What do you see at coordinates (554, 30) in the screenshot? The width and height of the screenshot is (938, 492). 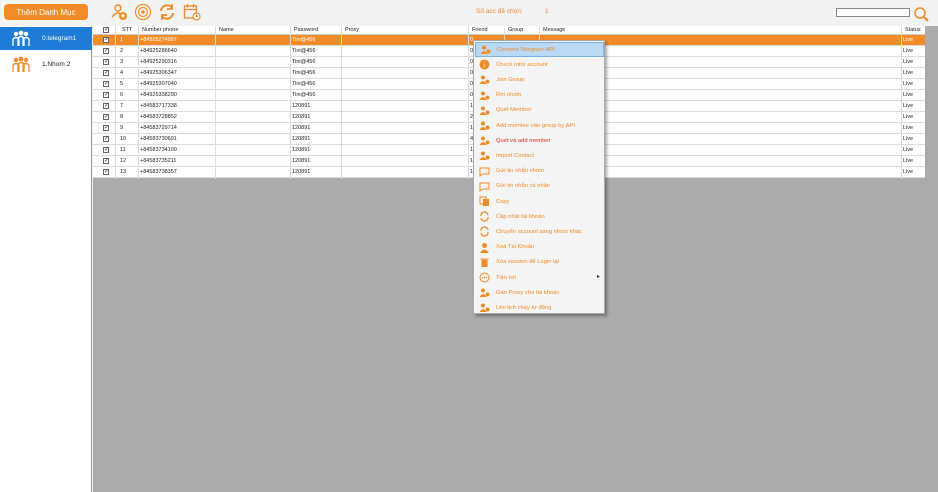 I see `header-message: Message` at bounding box center [554, 30].